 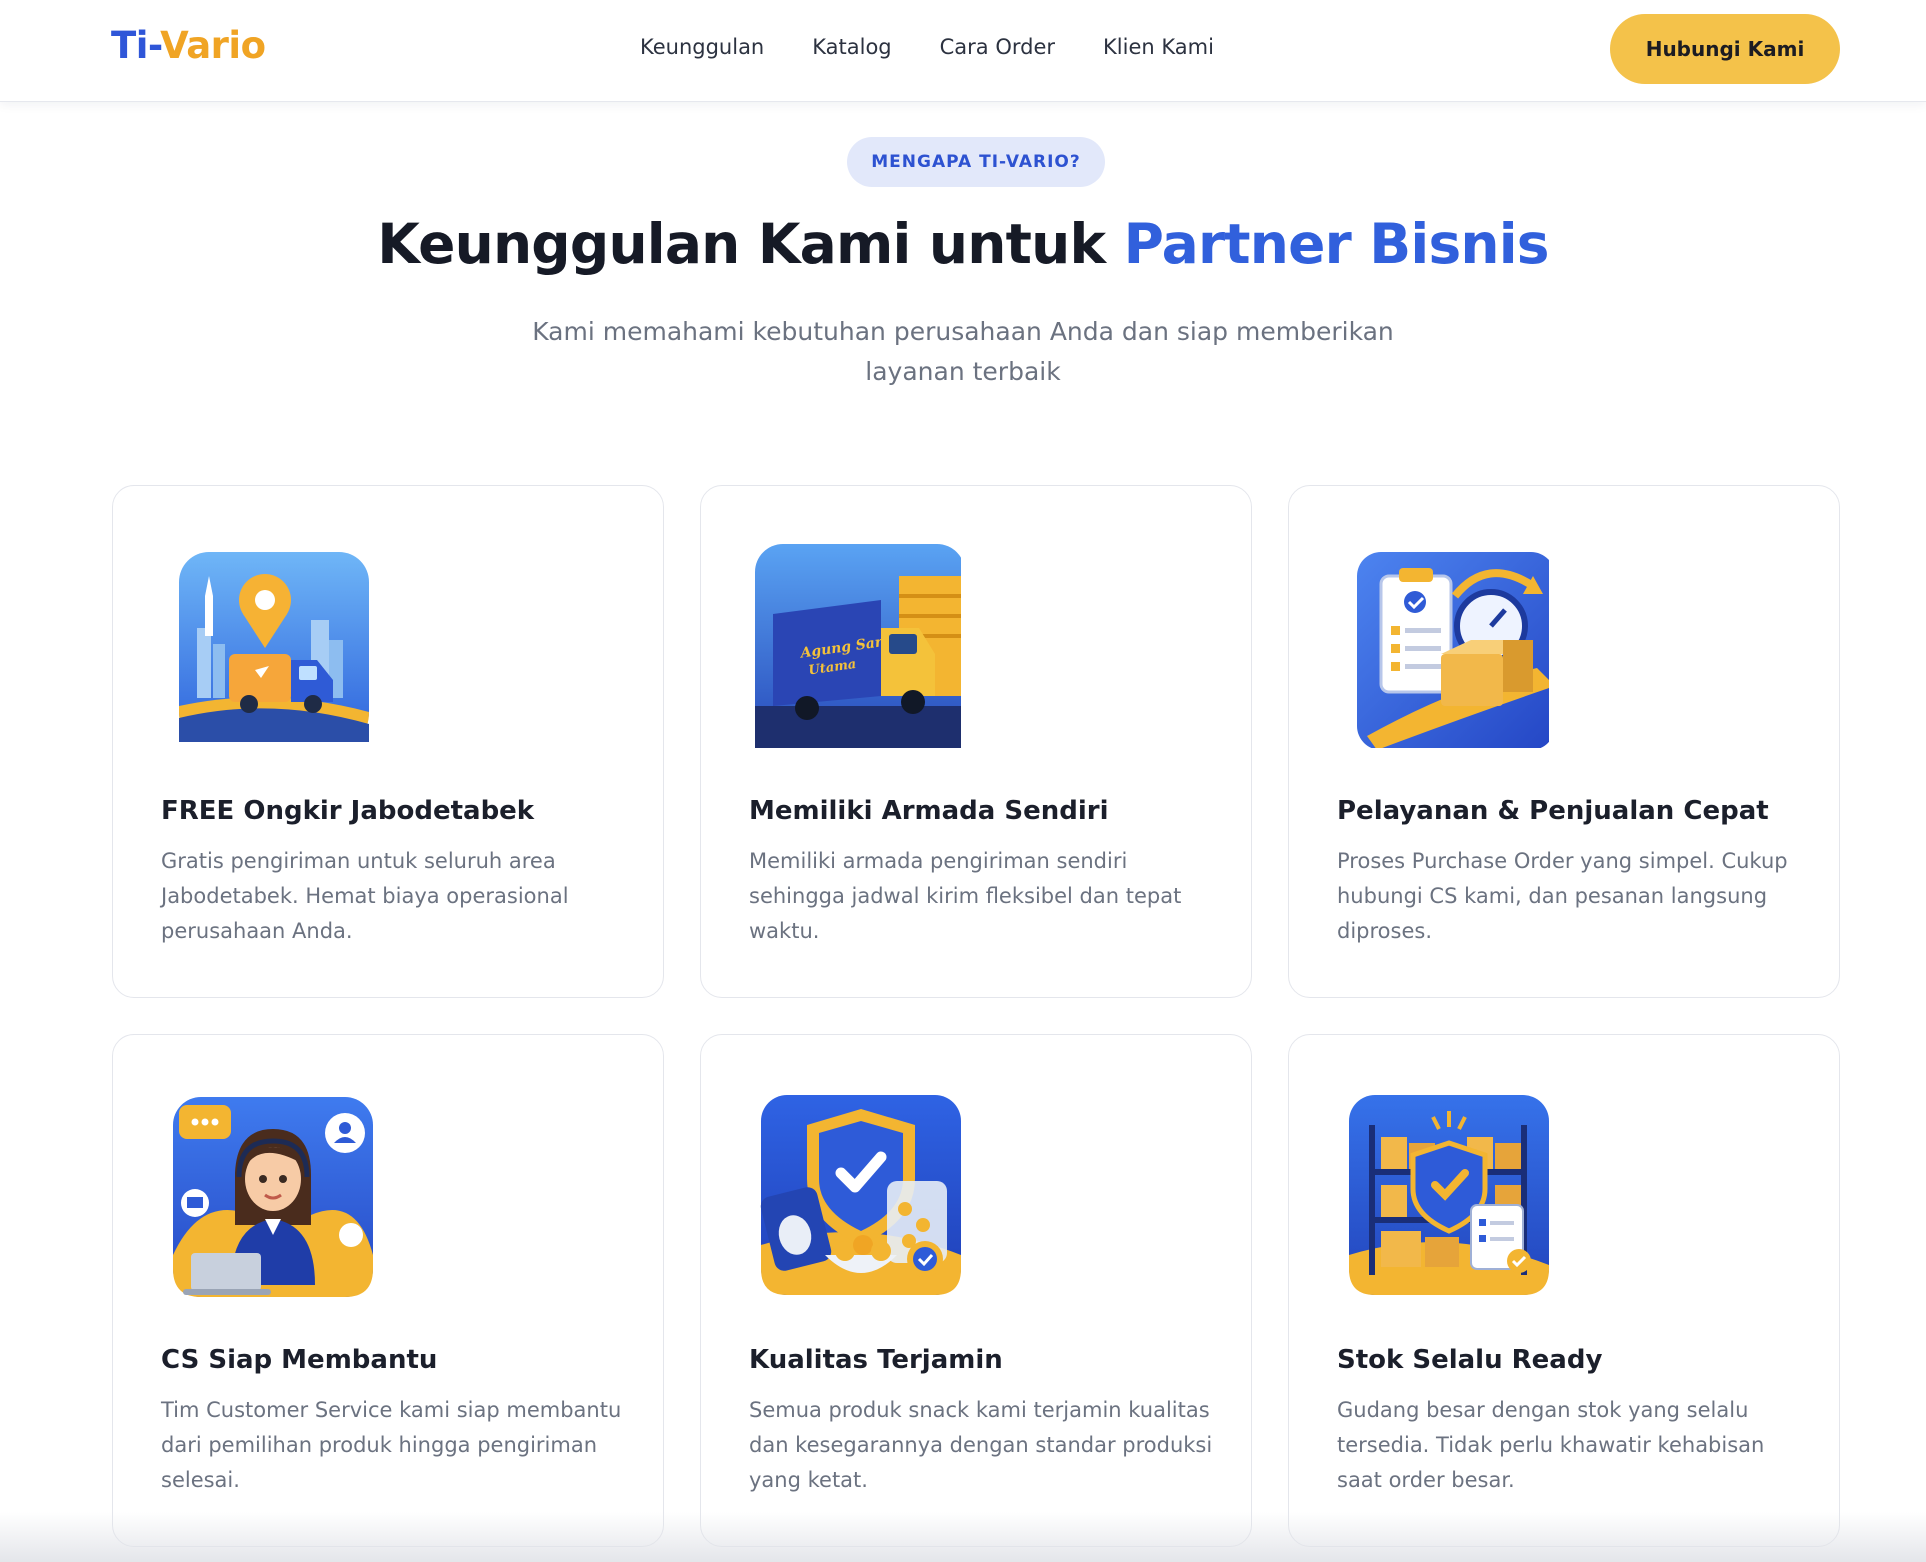 I want to click on brand-name-part1: Ti-, so click(x=136, y=45).